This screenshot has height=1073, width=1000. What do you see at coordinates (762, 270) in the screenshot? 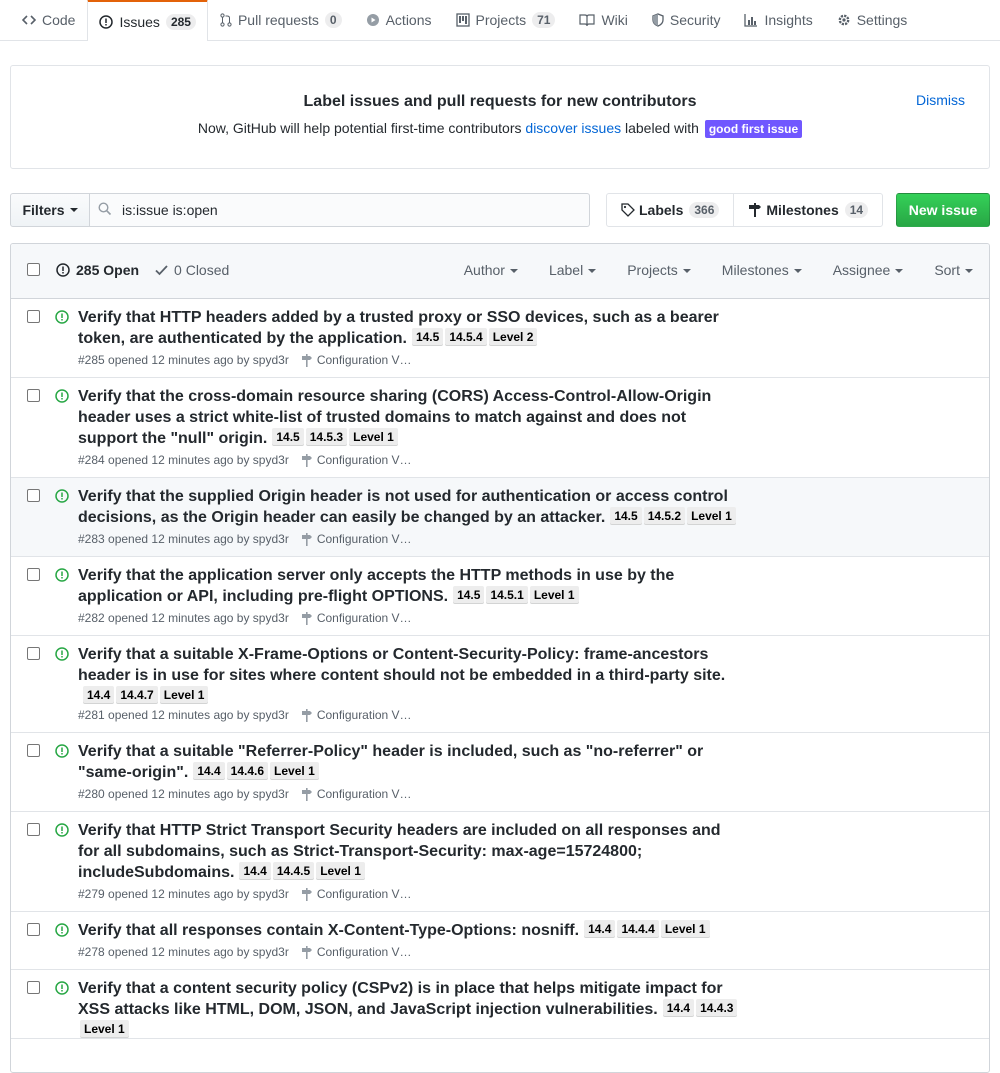
I see `milestones-filter: Milestones` at bounding box center [762, 270].